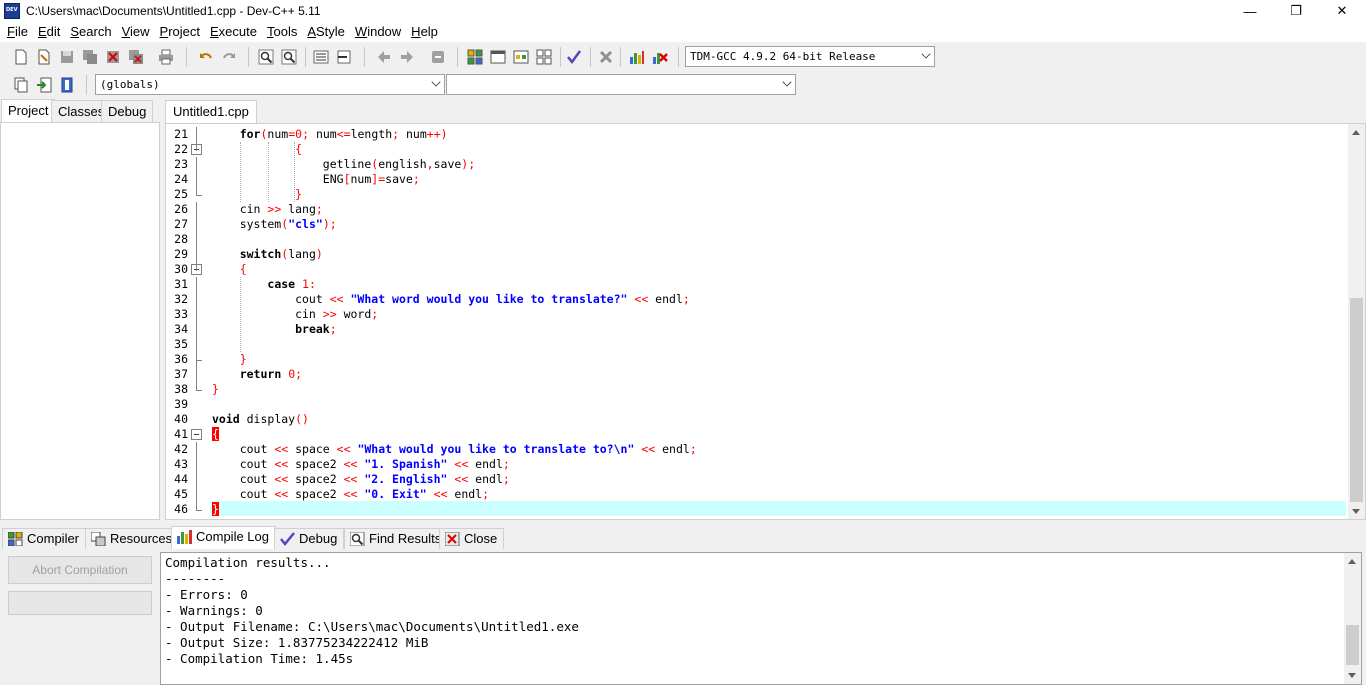 The image size is (1366, 685). Describe the element at coordinates (267, 254) in the screenshot. I see `code-line: switch(lang)` at that location.